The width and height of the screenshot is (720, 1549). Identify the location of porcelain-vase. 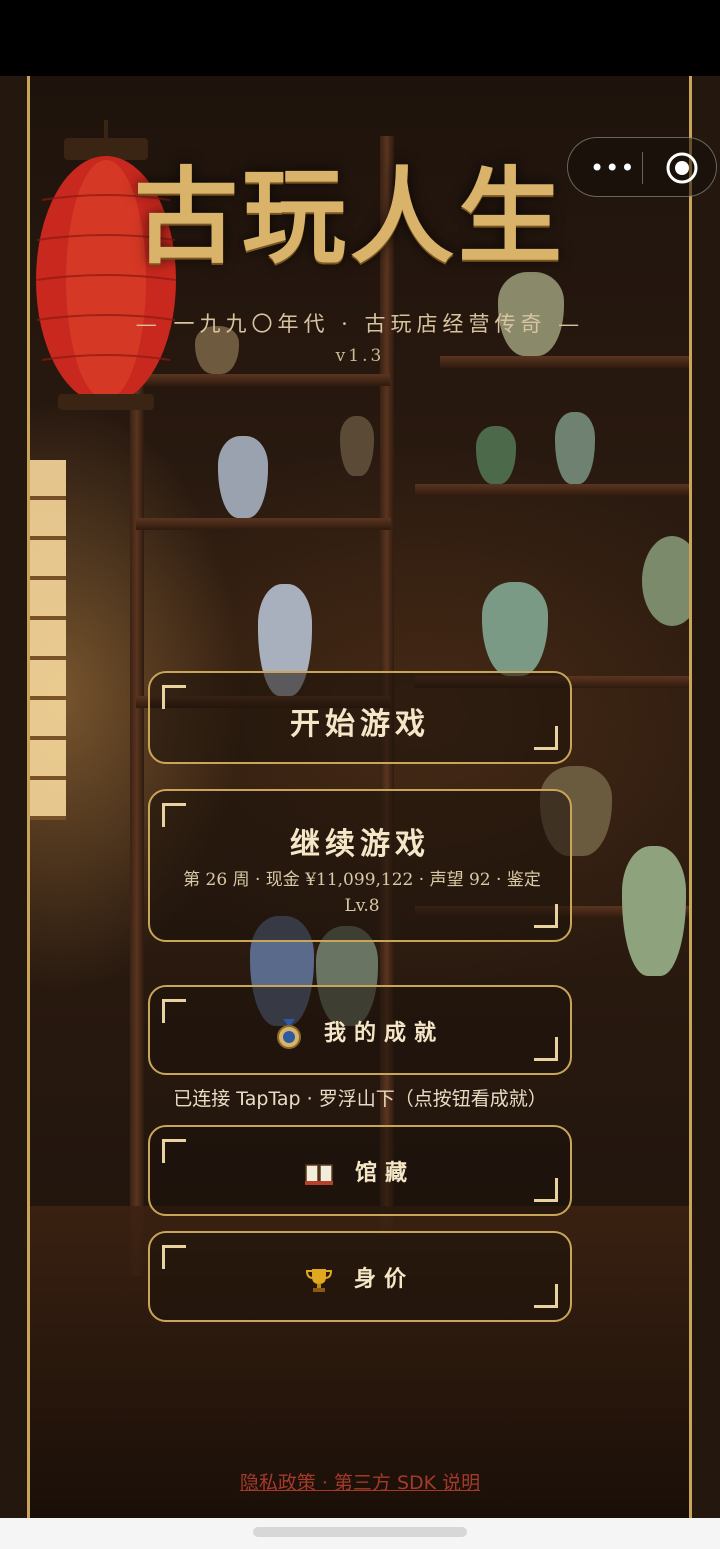
(243, 477).